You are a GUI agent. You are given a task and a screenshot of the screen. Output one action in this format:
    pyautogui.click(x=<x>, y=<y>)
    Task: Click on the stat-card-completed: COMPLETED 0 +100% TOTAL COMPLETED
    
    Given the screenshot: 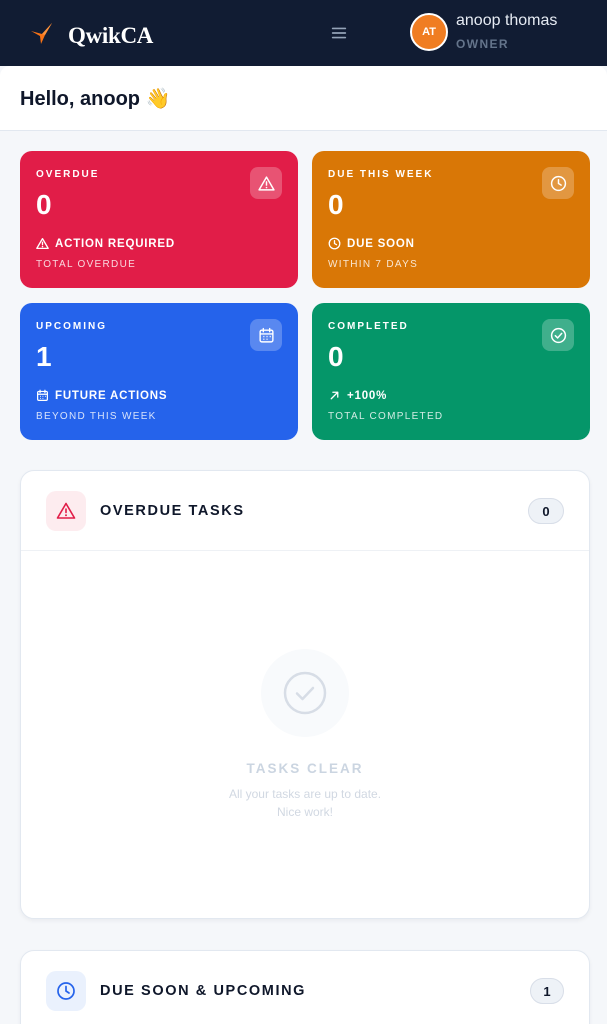 What is the action you would take?
    pyautogui.click(x=451, y=371)
    